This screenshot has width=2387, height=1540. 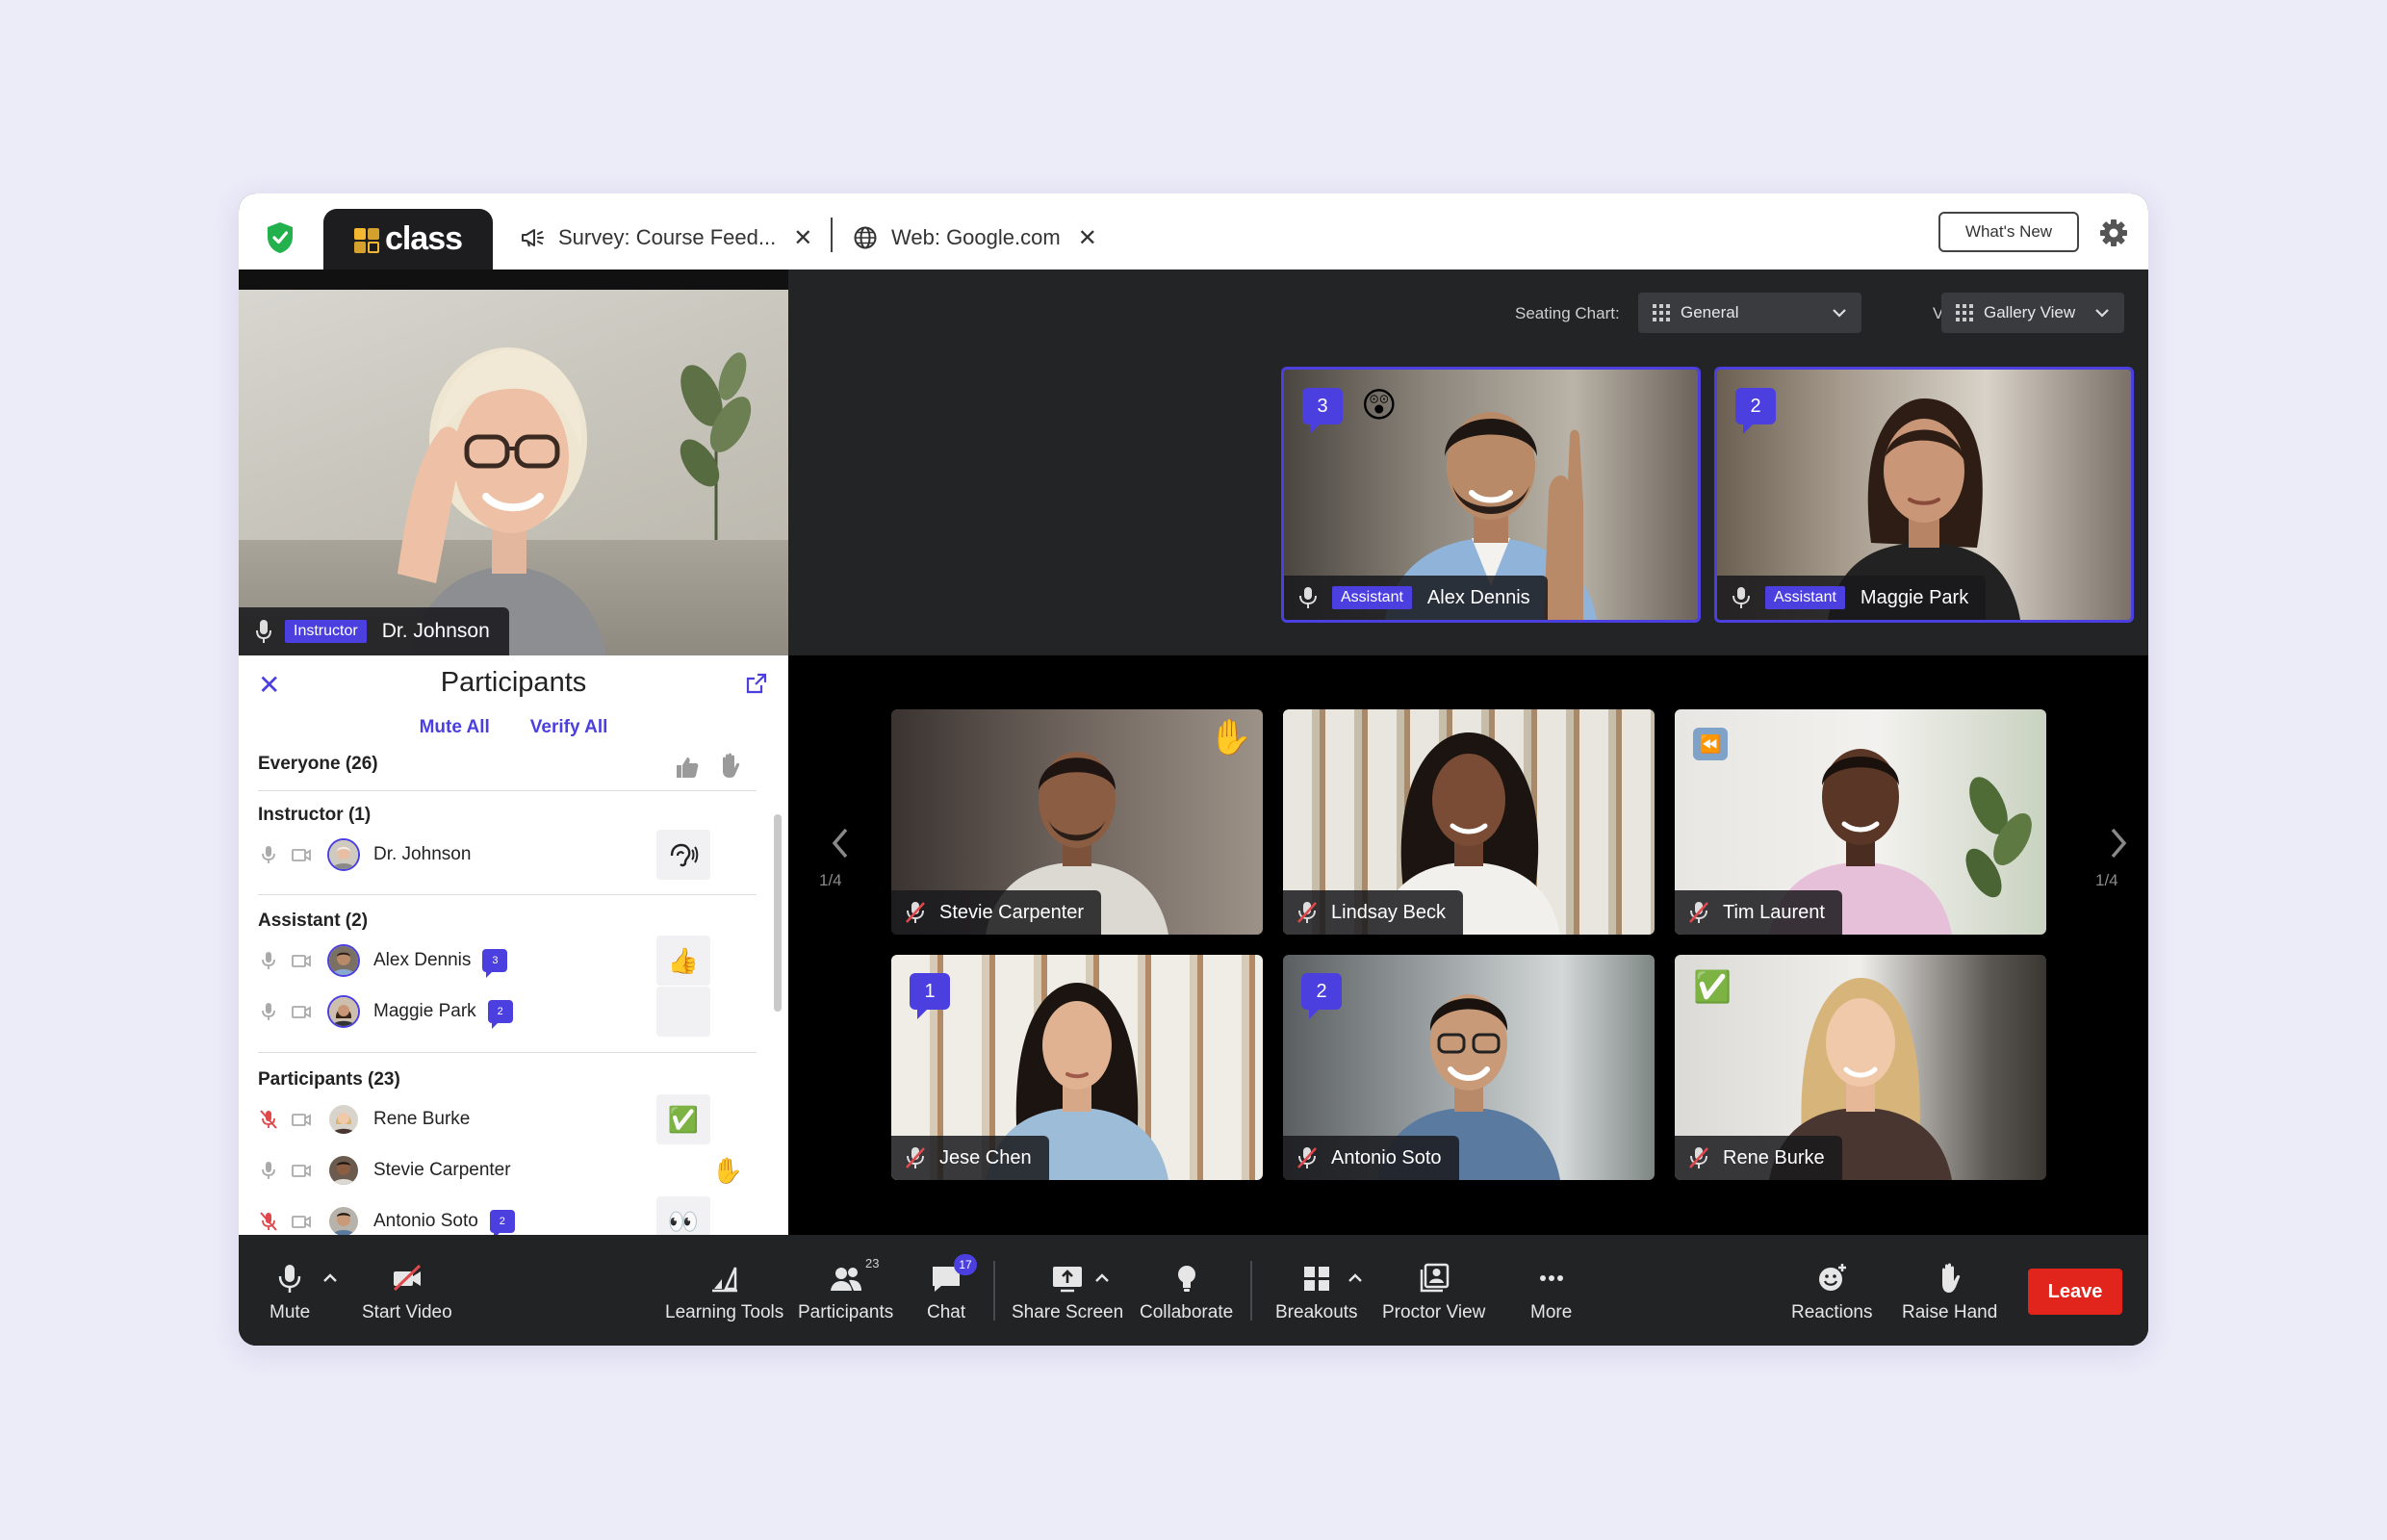 I want to click on view-dropdown: Gallery View, so click(x=2032, y=313).